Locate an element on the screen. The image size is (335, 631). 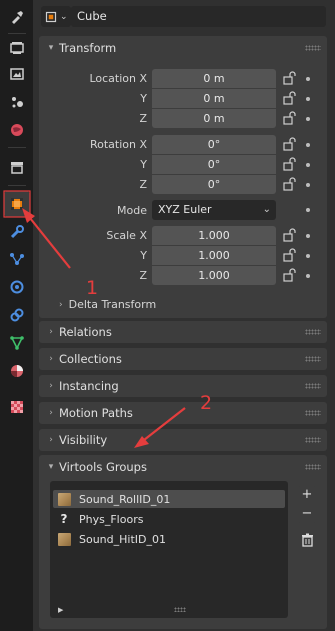
object-icon is located at coordinates (51, 16).